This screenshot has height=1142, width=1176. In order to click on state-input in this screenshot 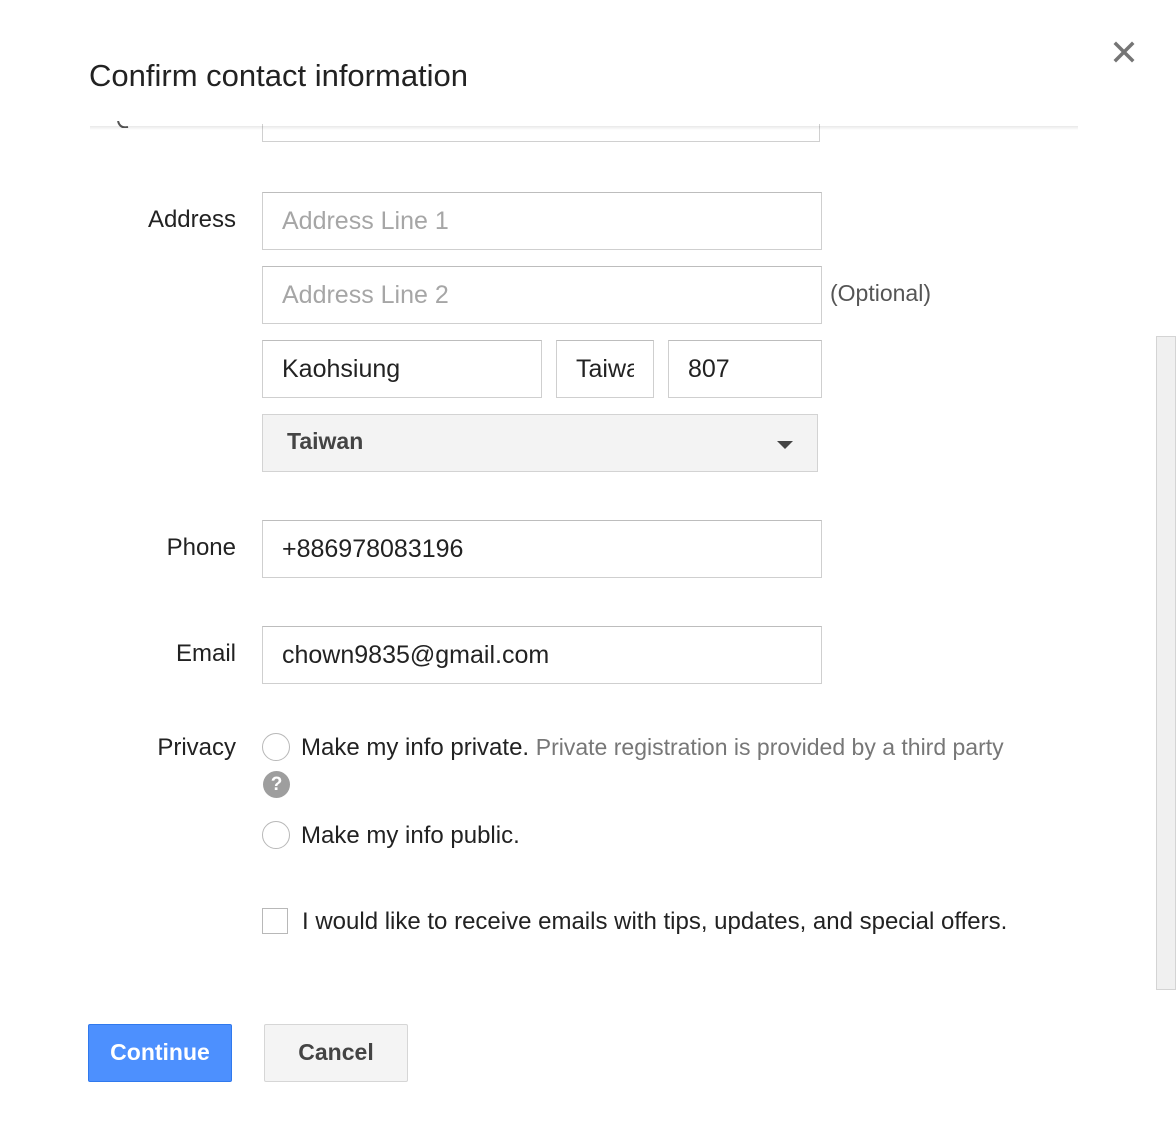, I will do `click(605, 369)`.